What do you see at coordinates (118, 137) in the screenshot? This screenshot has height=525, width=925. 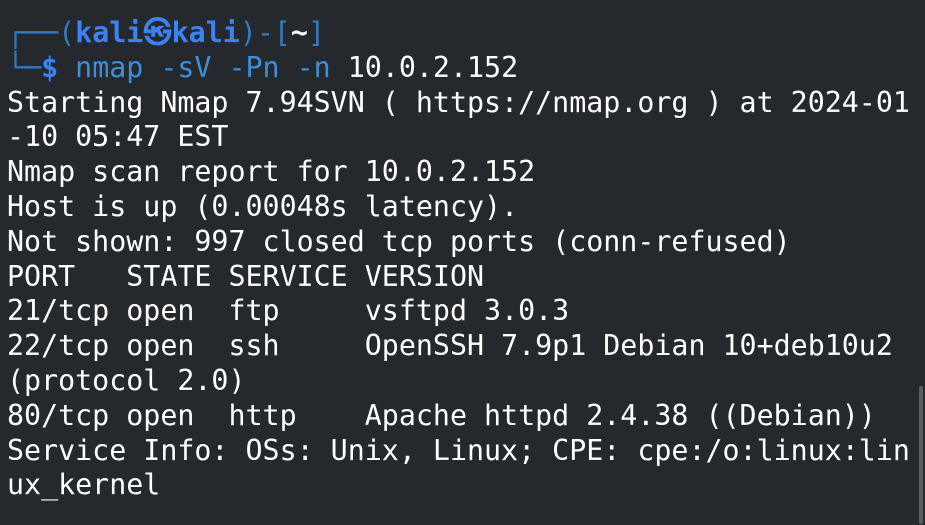 I see `output-line: -10 05:47 EST` at bounding box center [118, 137].